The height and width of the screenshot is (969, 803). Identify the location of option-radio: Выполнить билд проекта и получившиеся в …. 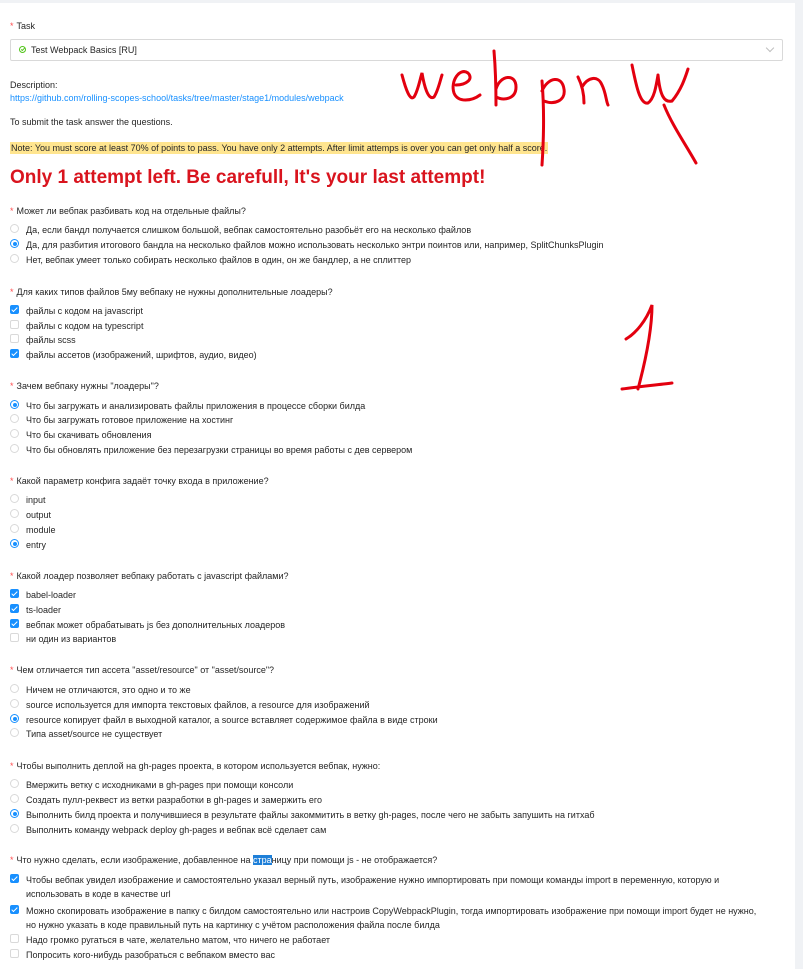
(388, 815).